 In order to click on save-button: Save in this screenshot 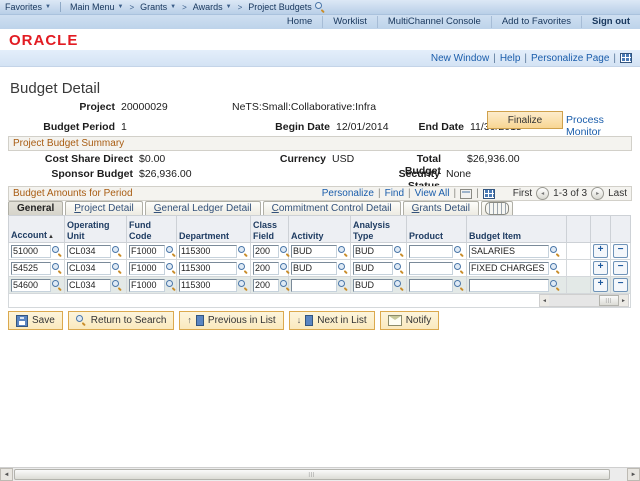, I will do `click(35, 320)`.